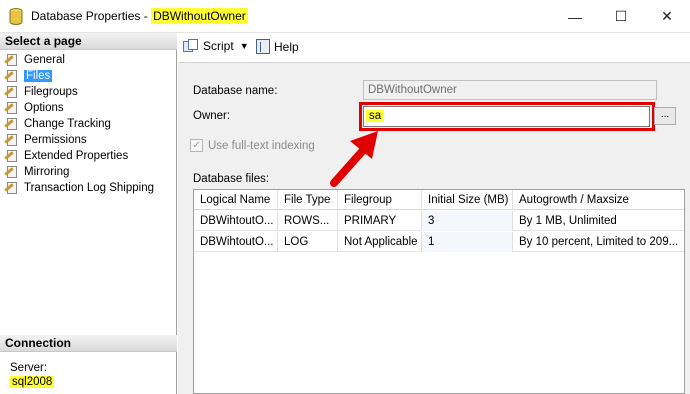 This screenshot has height=394, width=690. What do you see at coordinates (308, 242) in the screenshot?
I see `table-cell: LOG` at bounding box center [308, 242].